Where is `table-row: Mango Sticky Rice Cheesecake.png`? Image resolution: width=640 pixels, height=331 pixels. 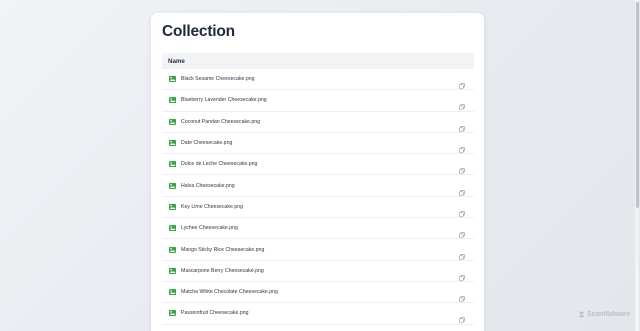
table-row: Mango Sticky Rice Cheesecake.png is located at coordinates (318, 250).